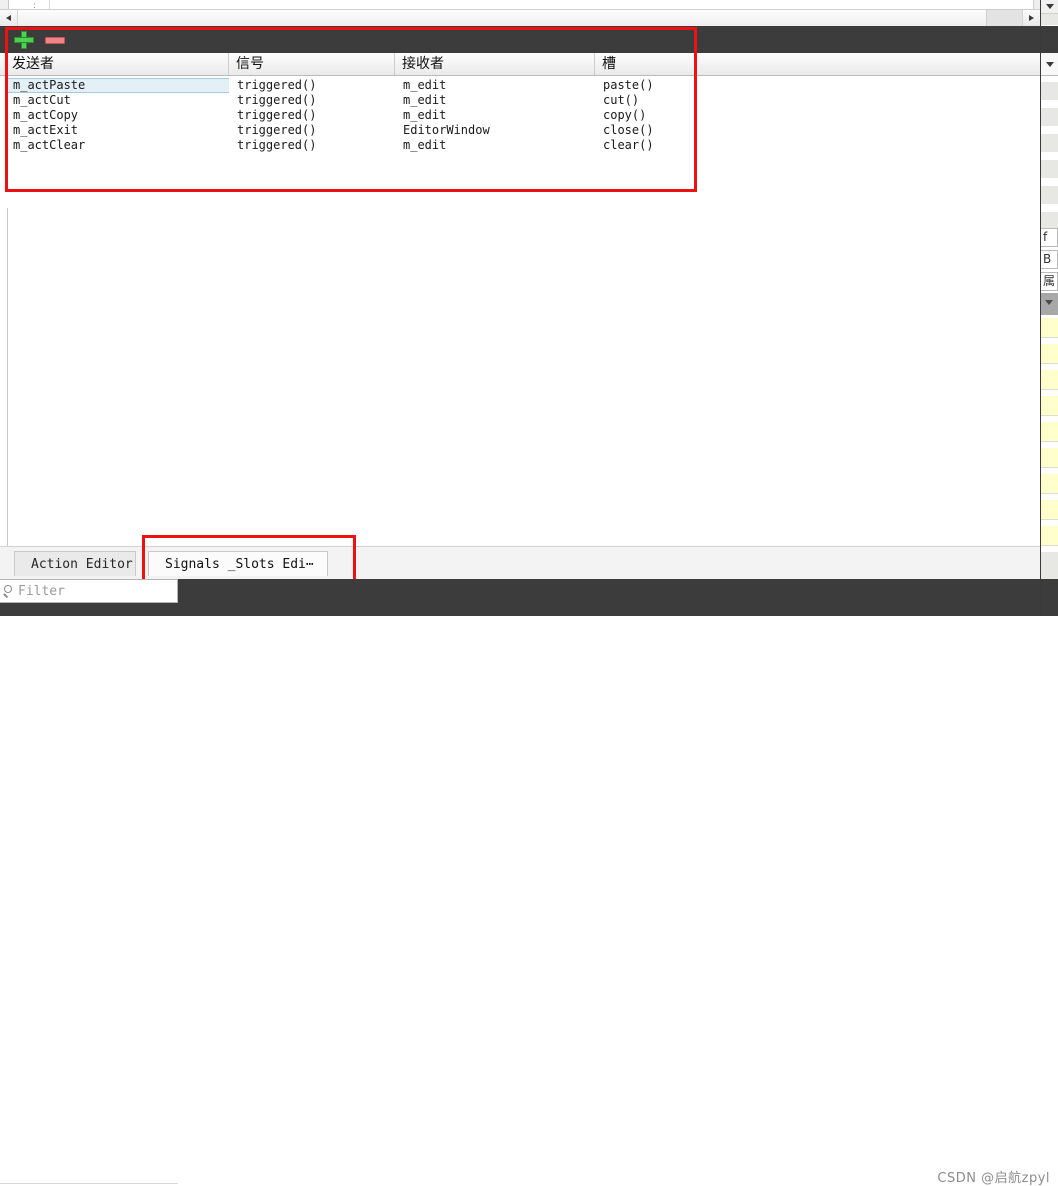  What do you see at coordinates (117, 64) in the screenshot?
I see `column-header-sender: 发送者` at bounding box center [117, 64].